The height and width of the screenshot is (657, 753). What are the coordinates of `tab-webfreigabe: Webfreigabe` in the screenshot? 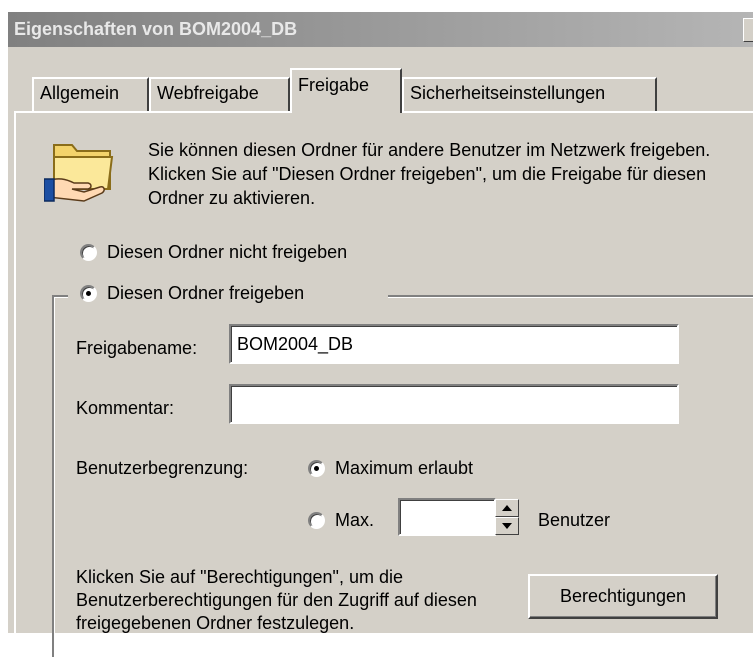 It's located at (219, 94).